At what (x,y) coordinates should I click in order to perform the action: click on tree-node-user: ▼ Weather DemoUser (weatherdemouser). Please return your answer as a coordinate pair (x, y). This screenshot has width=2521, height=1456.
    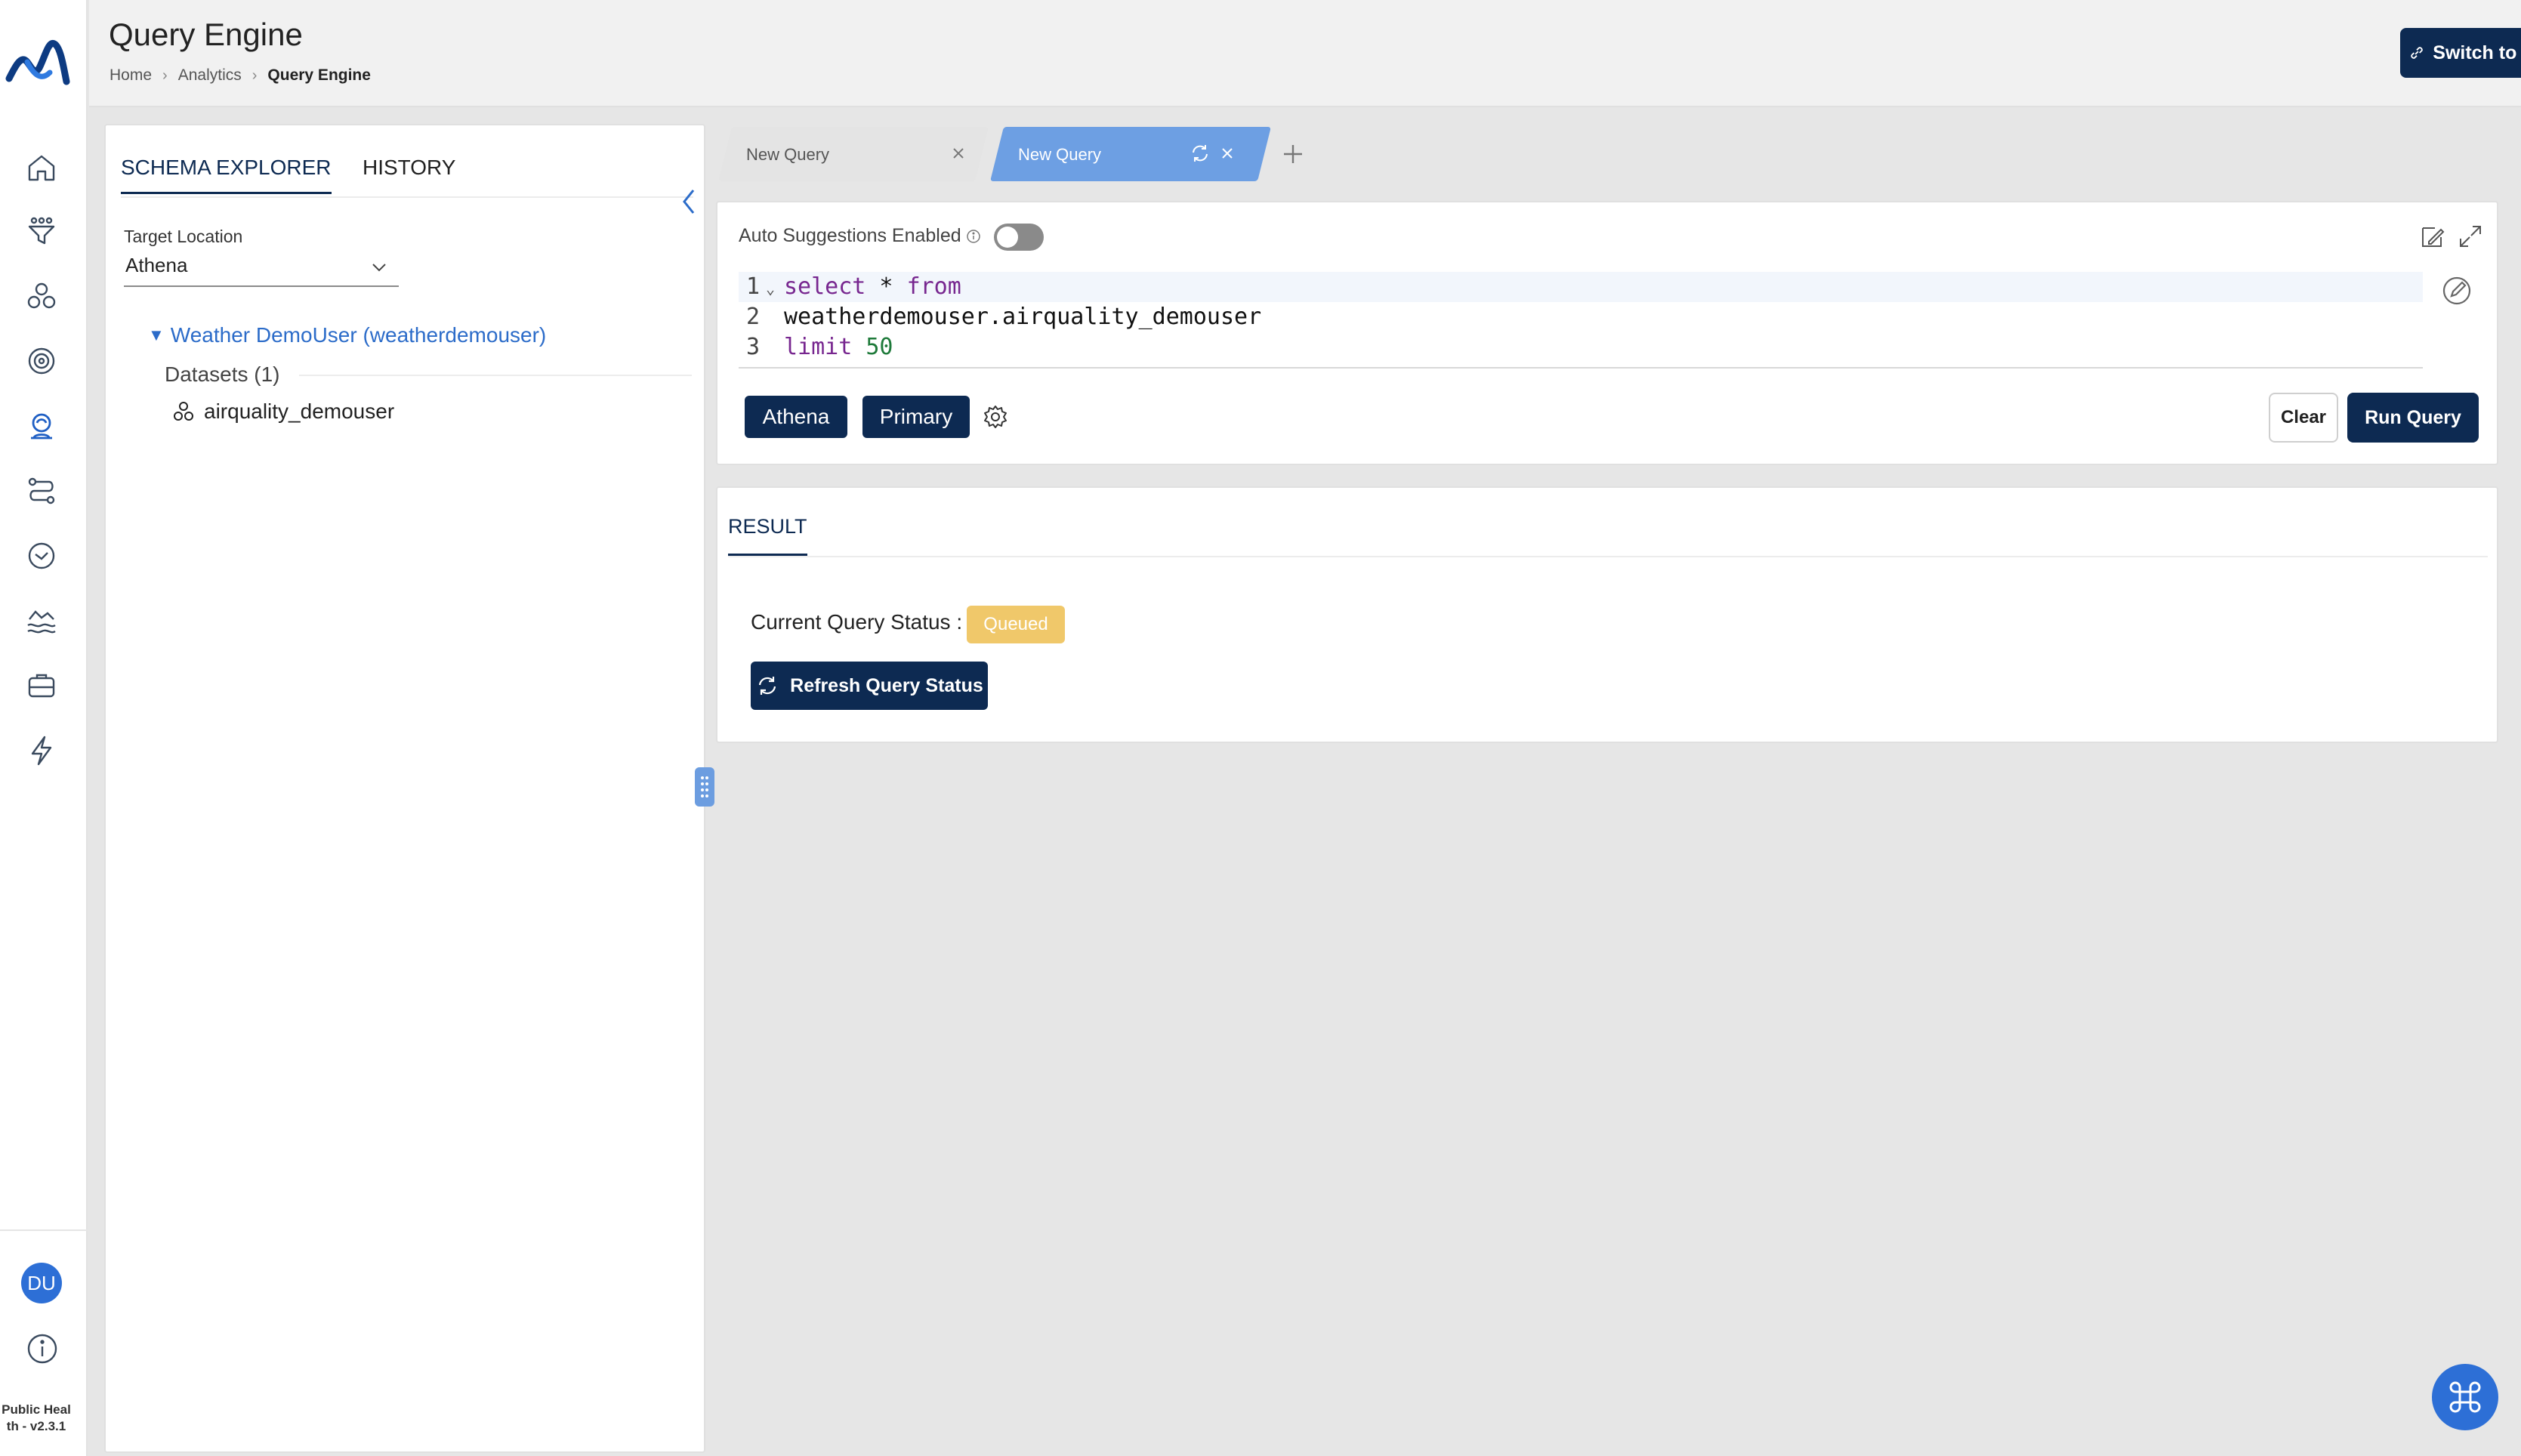
    Looking at the image, I should click on (347, 335).